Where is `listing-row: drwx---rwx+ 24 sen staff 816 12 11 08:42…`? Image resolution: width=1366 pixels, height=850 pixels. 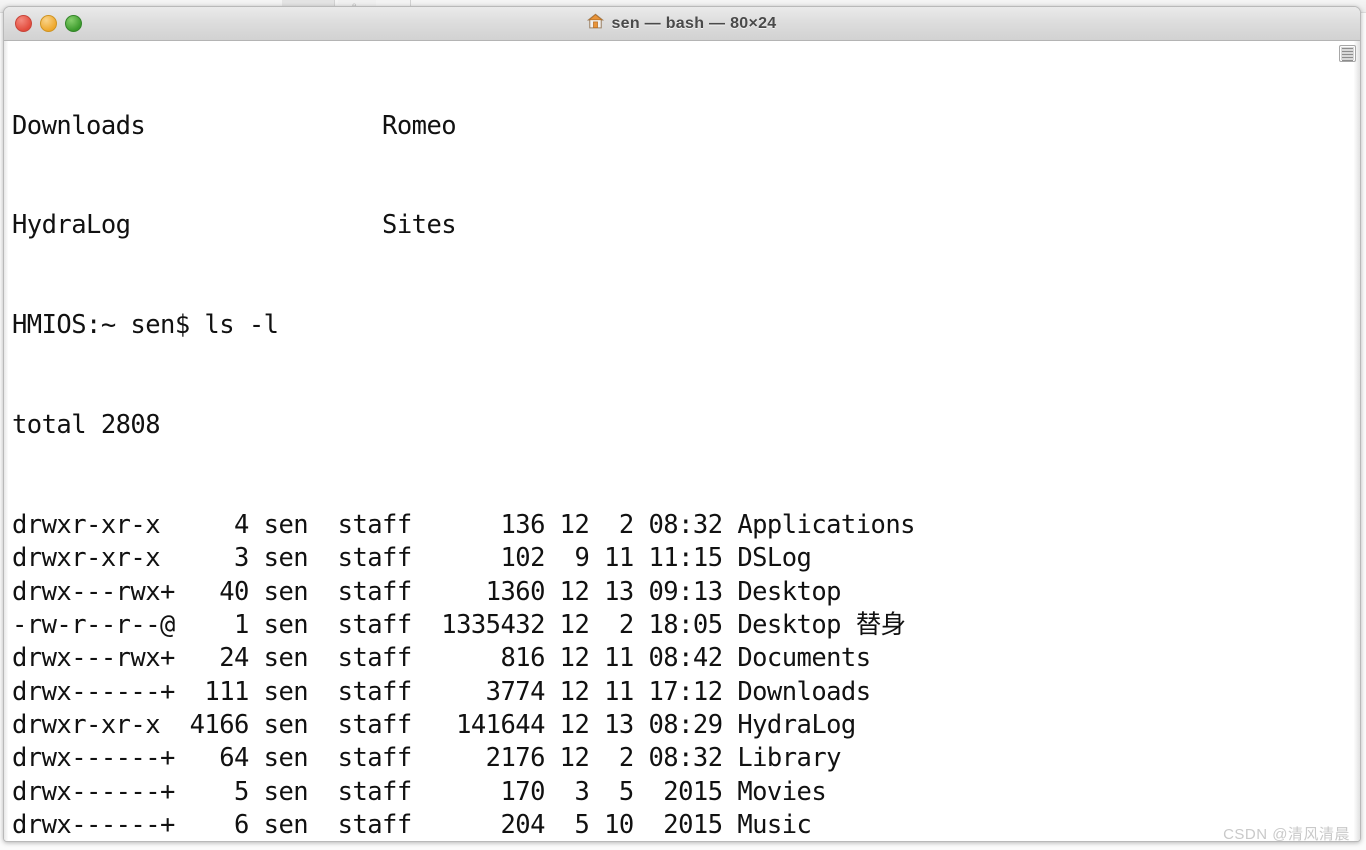
listing-row: drwx---rwx+ 24 sen staff 816 12 11 08:42… is located at coordinates (441, 658).